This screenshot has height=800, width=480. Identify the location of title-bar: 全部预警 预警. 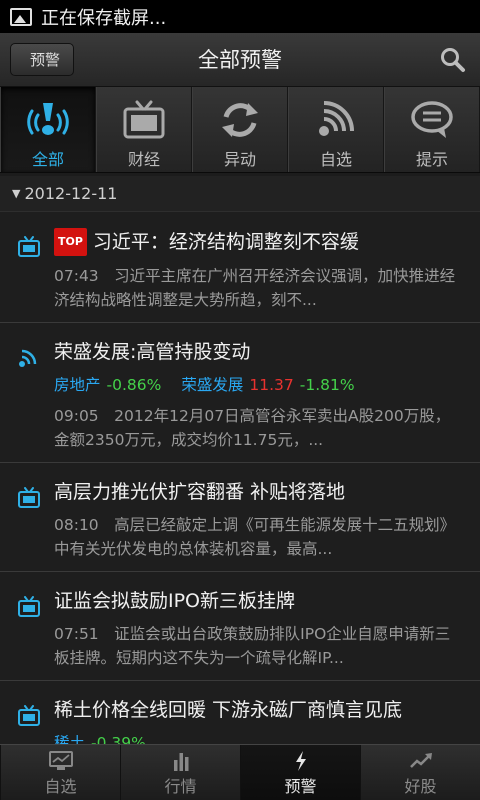
(240, 60).